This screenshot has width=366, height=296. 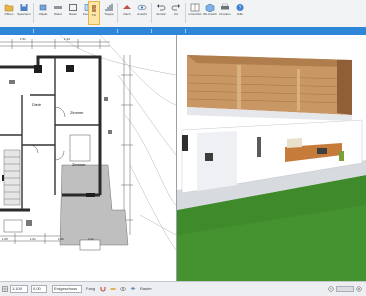 What do you see at coordinates (39, 289) in the screenshot?
I see `coordinate-field: 0,00` at bounding box center [39, 289].